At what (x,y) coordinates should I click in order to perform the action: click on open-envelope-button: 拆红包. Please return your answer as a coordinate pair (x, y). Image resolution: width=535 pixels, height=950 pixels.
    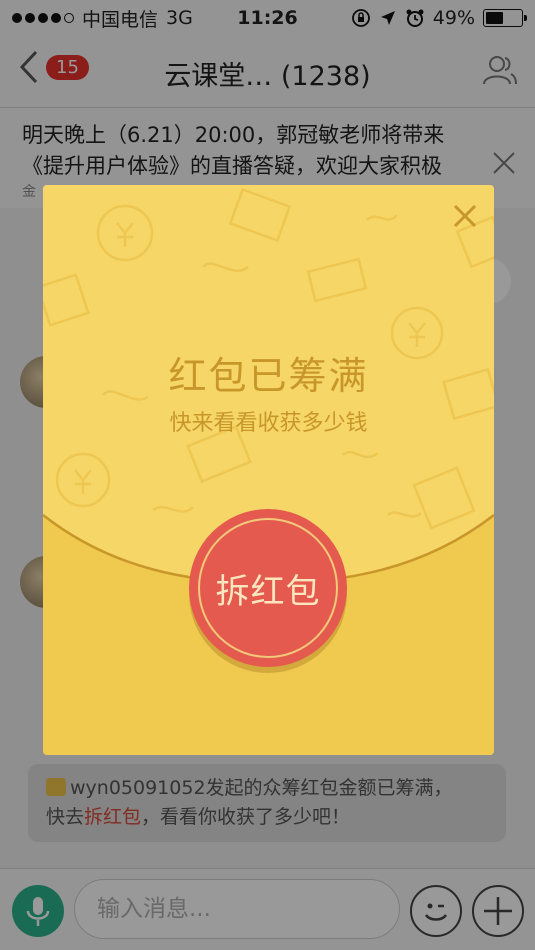
    Looking at the image, I should click on (268, 588).